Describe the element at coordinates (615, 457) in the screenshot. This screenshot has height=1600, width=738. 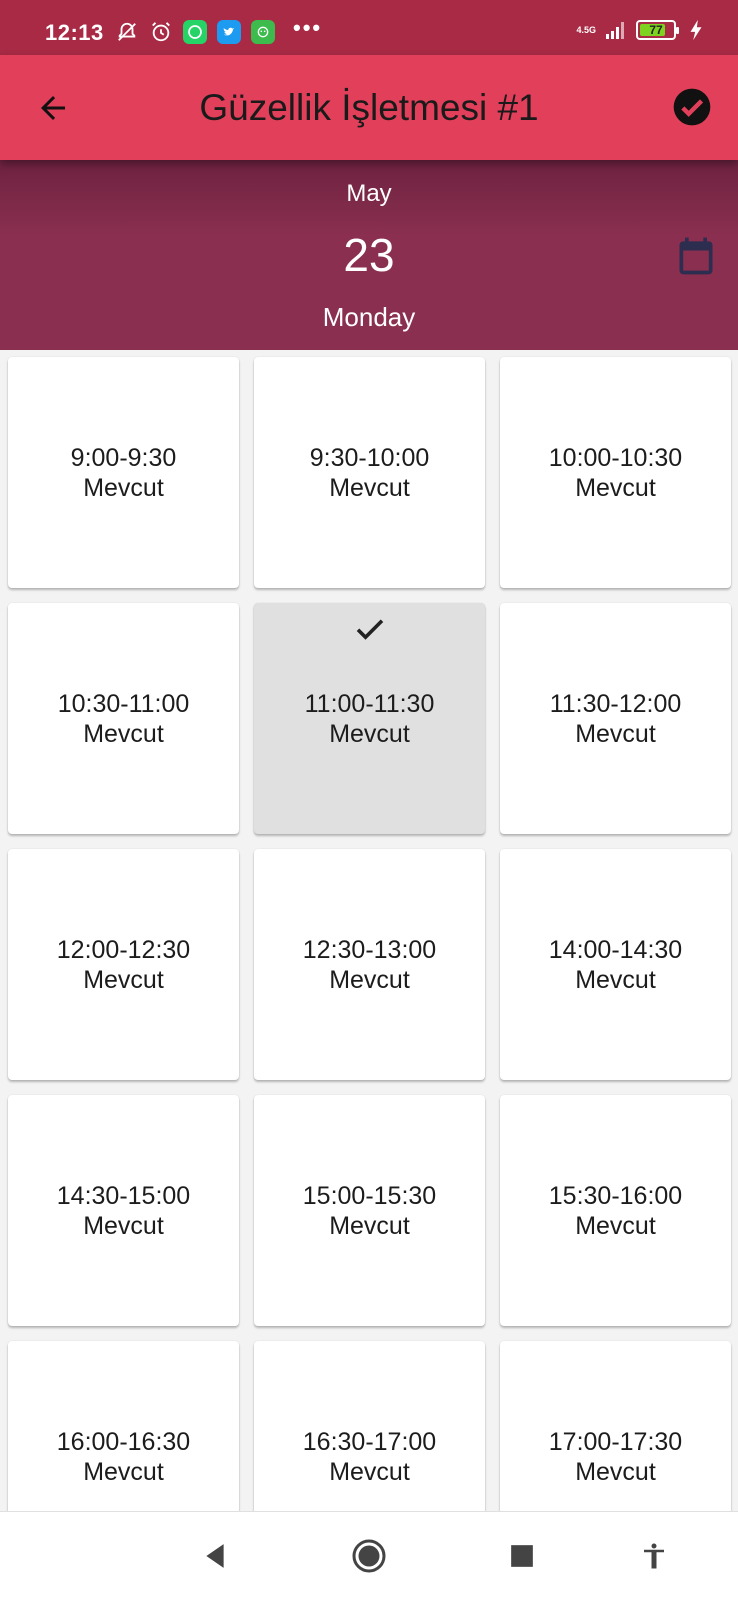
I see `slot-time: 10:00-10:30` at that location.